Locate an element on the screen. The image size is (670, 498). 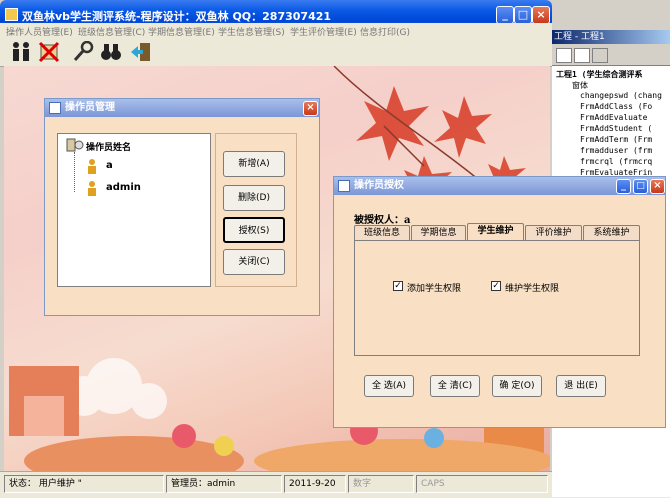
user-a-icon is located at coordinates (92, 166).